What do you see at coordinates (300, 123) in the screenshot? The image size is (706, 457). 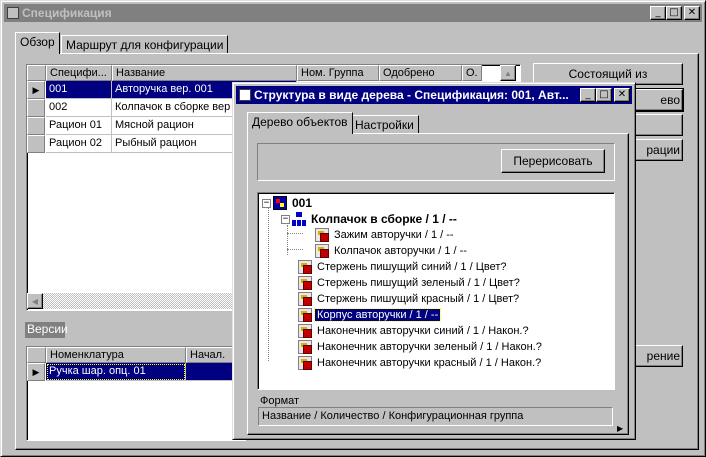 I see `tab-object-tree: Дерево объектов` at bounding box center [300, 123].